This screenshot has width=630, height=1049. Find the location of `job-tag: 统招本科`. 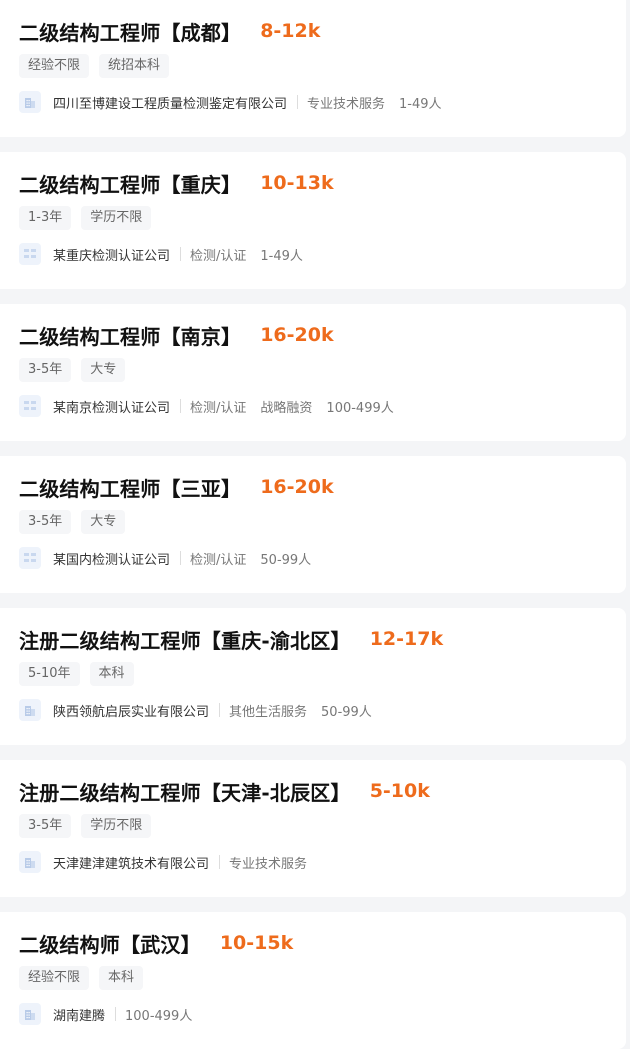

job-tag: 统招本科 is located at coordinates (134, 66).